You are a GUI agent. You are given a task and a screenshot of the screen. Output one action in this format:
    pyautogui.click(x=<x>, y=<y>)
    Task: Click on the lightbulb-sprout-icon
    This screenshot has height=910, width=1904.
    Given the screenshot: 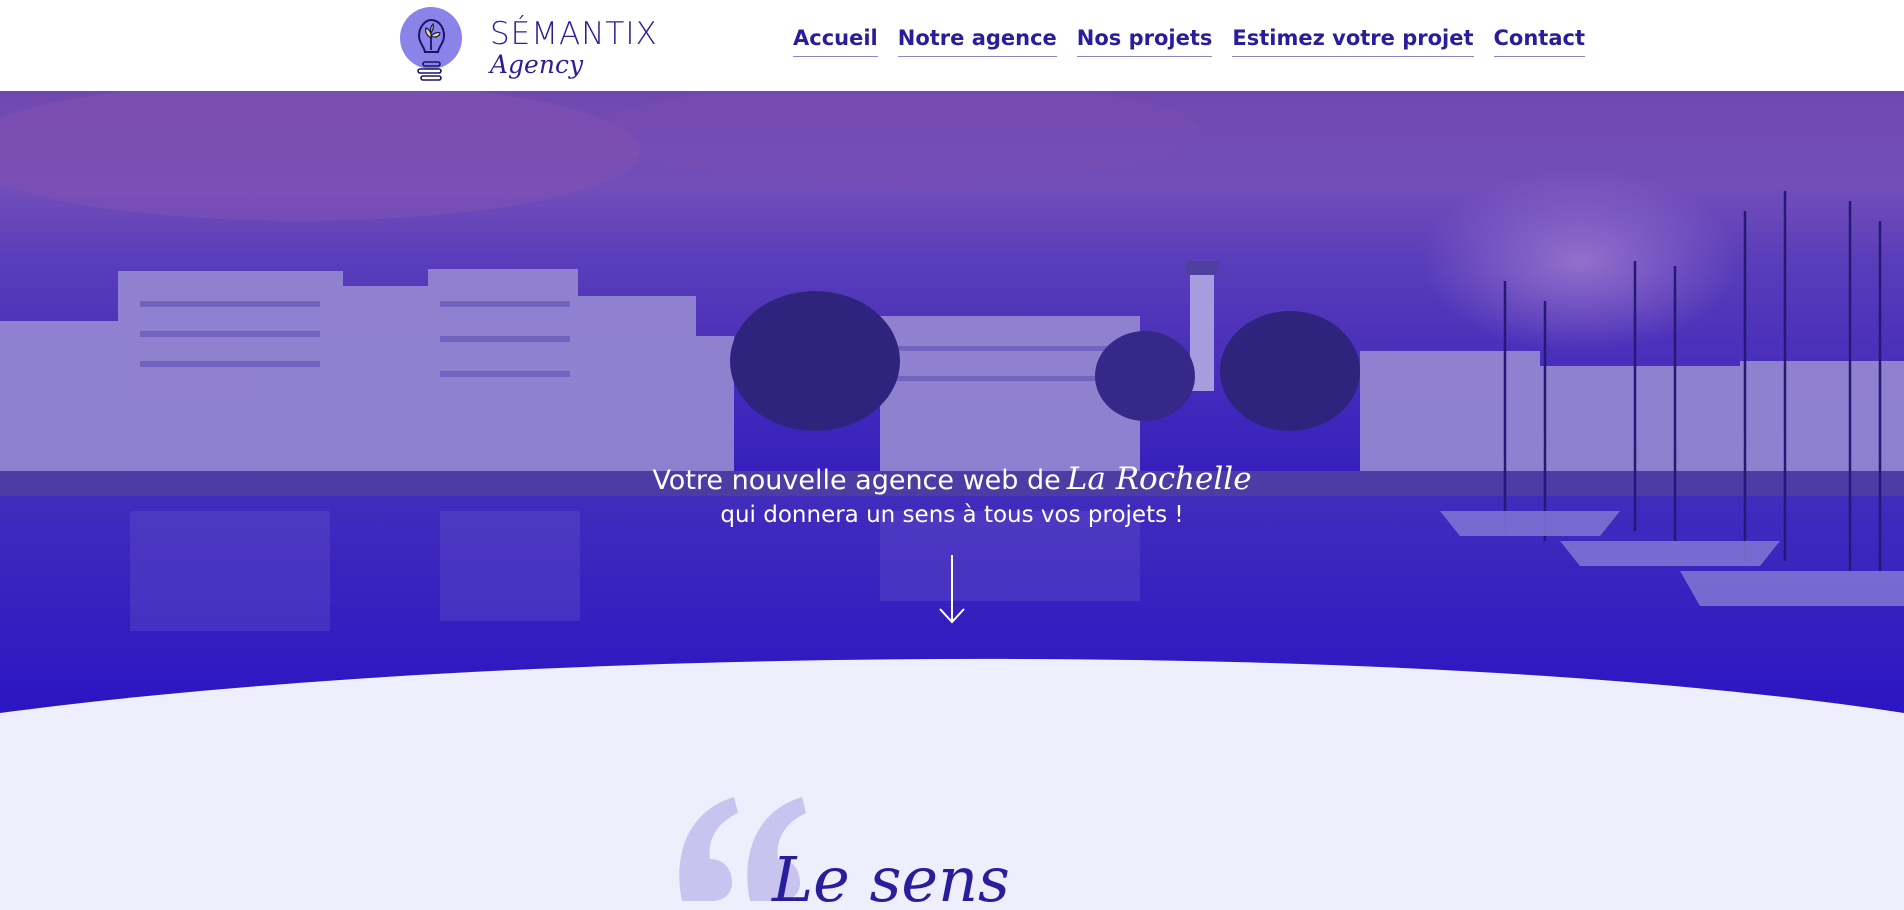 What is the action you would take?
    pyautogui.click(x=431, y=44)
    